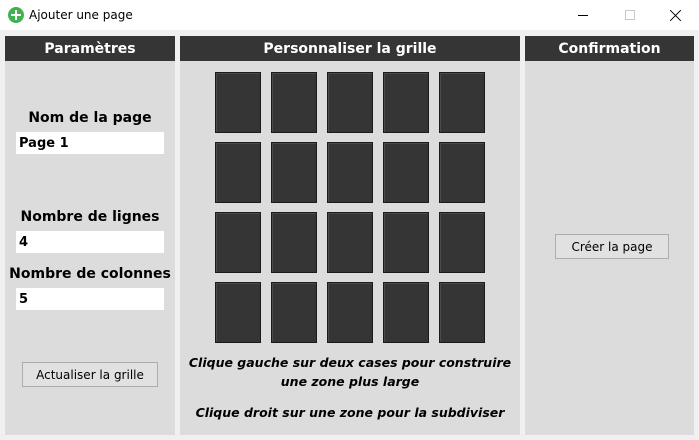 The height and width of the screenshot is (440, 699). I want to click on merge-hint-line2: une zone plus large, so click(350, 381).